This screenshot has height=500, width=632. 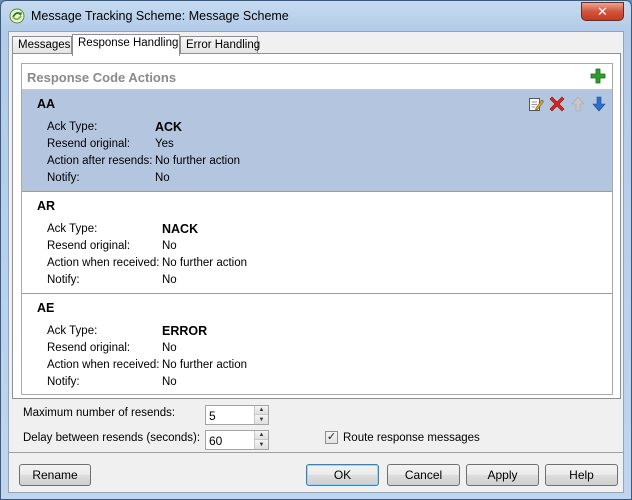 I want to click on response-code: AR, so click(x=46, y=206).